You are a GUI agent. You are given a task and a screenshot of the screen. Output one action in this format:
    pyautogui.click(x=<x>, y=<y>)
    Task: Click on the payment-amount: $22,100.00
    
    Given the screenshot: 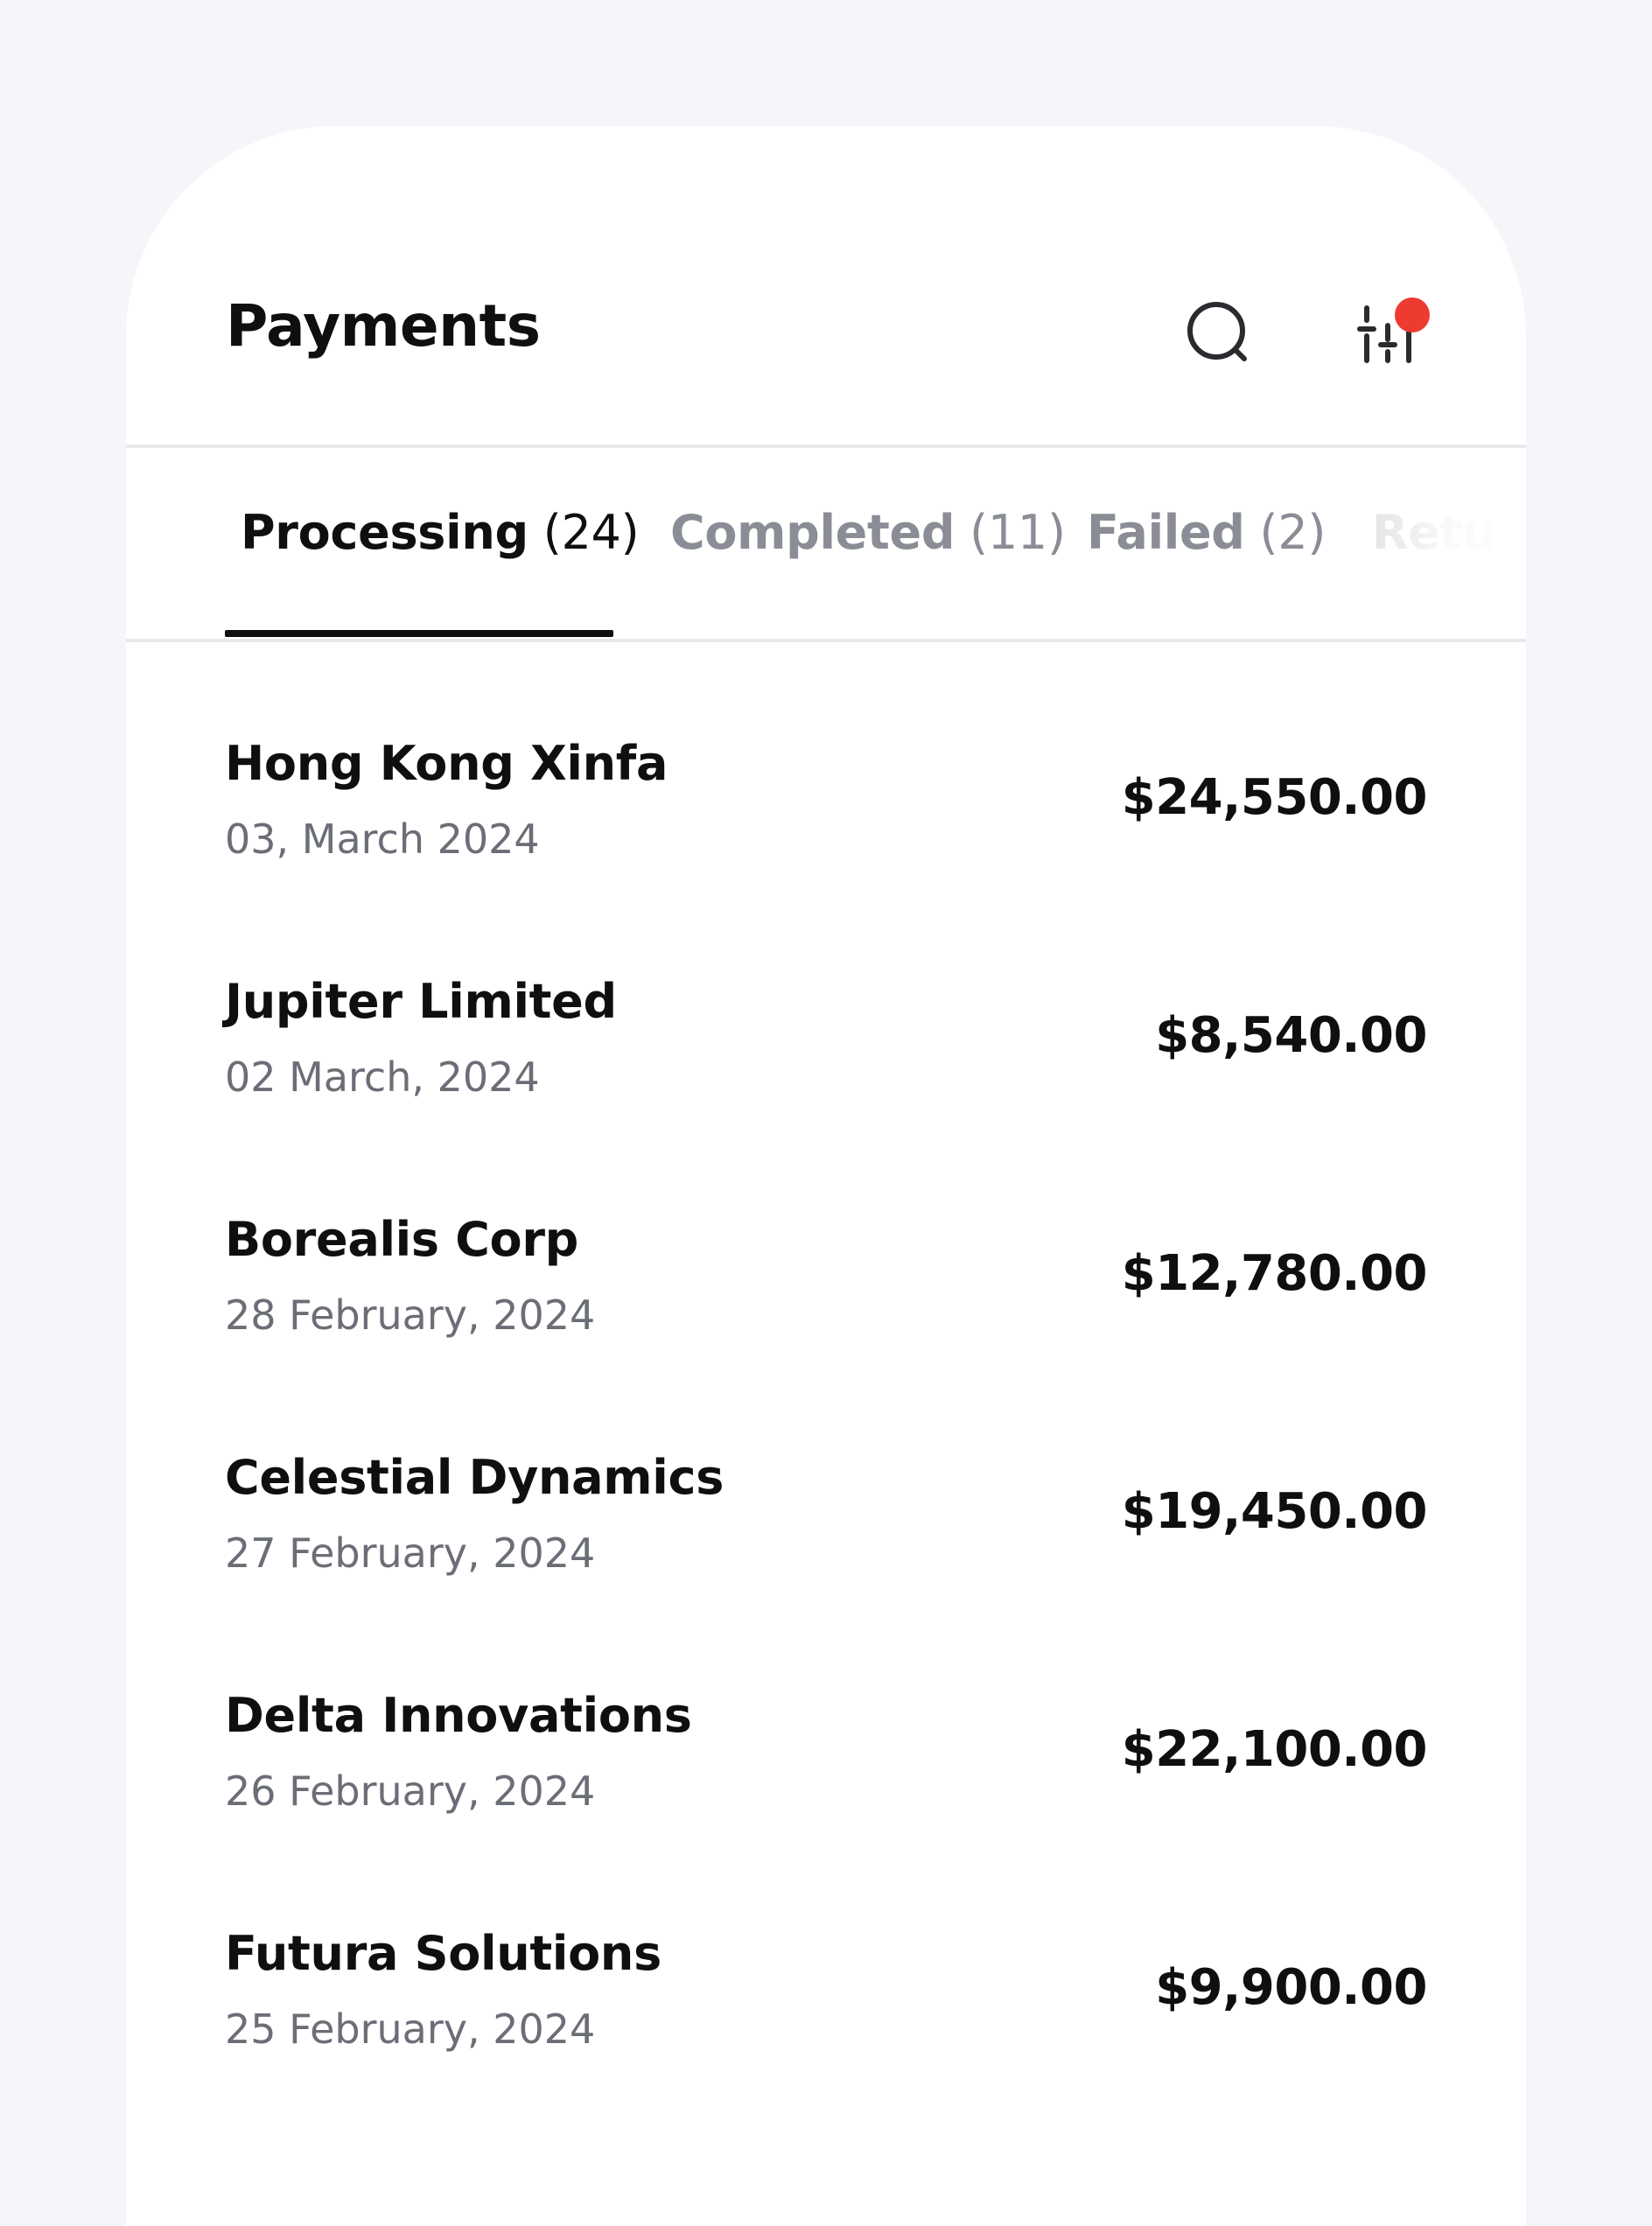 What is the action you would take?
    pyautogui.click(x=1274, y=1749)
    